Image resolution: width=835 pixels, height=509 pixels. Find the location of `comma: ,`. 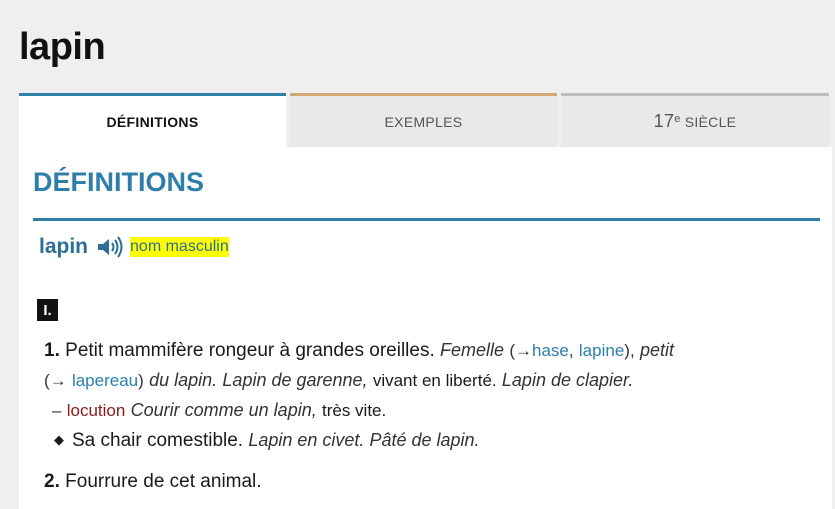

comma: , is located at coordinates (571, 350).